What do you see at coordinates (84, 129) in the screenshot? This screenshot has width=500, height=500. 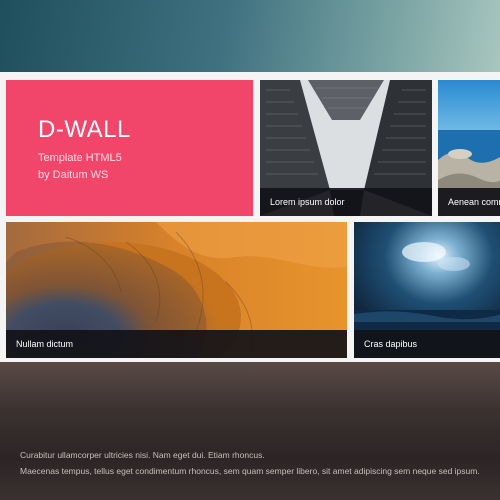 I see `site-title: D-WALL` at bounding box center [84, 129].